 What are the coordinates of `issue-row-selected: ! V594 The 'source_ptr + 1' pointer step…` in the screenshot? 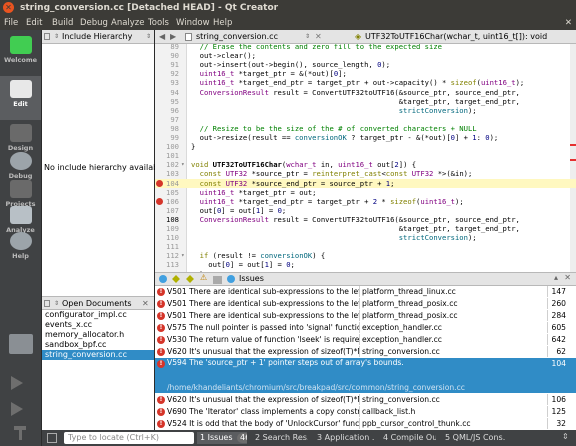 It's located at (365, 375).